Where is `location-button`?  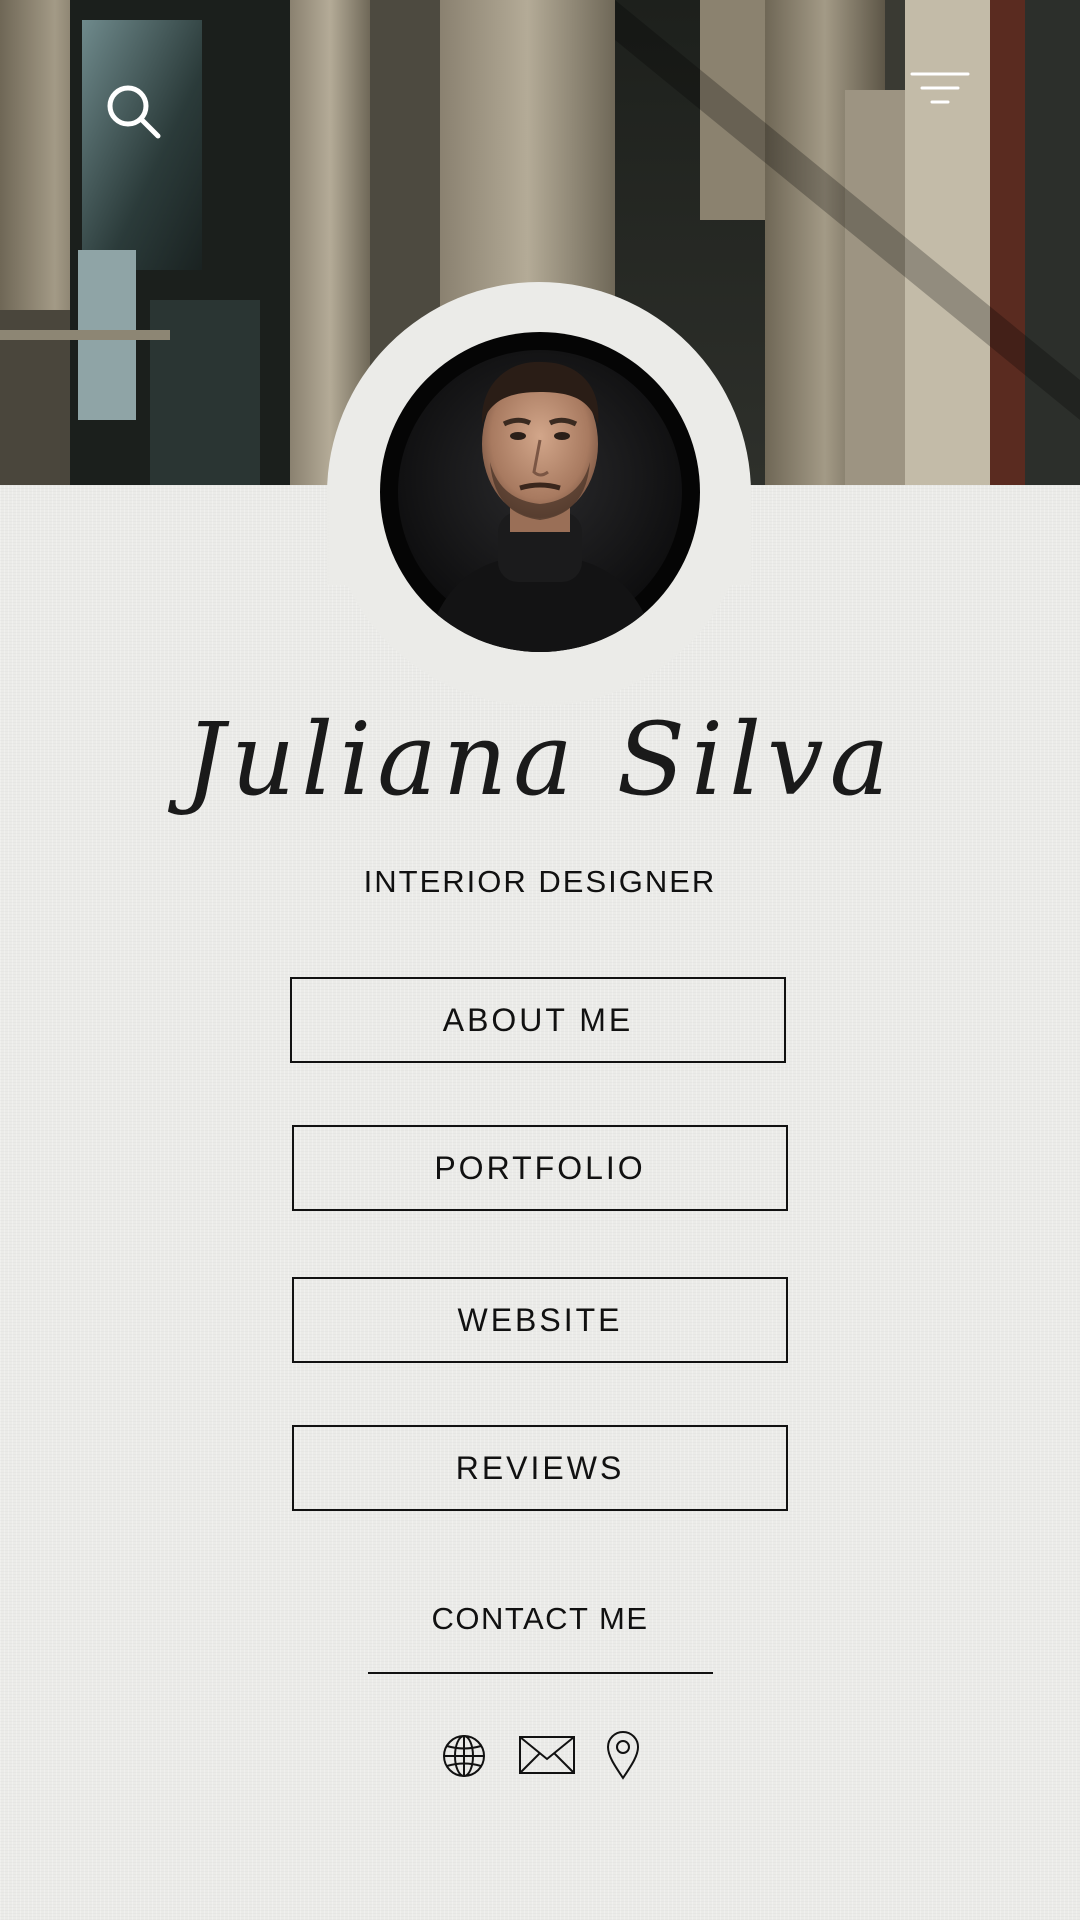
location-button is located at coordinates (623, 1755).